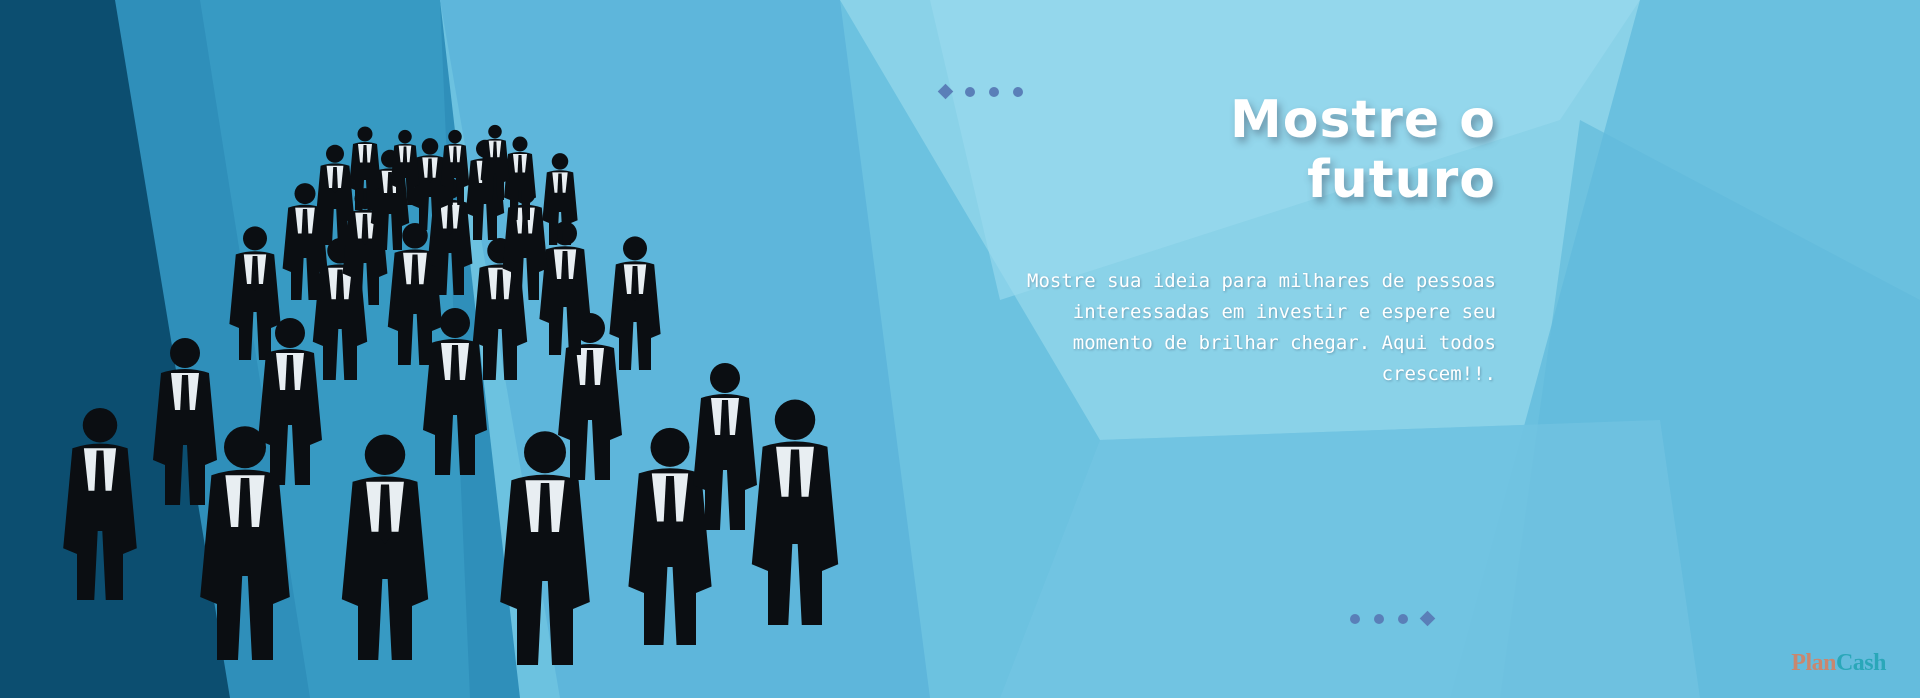 This screenshot has height=698, width=1920. I want to click on plancash-logo: PlanCash, so click(1838, 663).